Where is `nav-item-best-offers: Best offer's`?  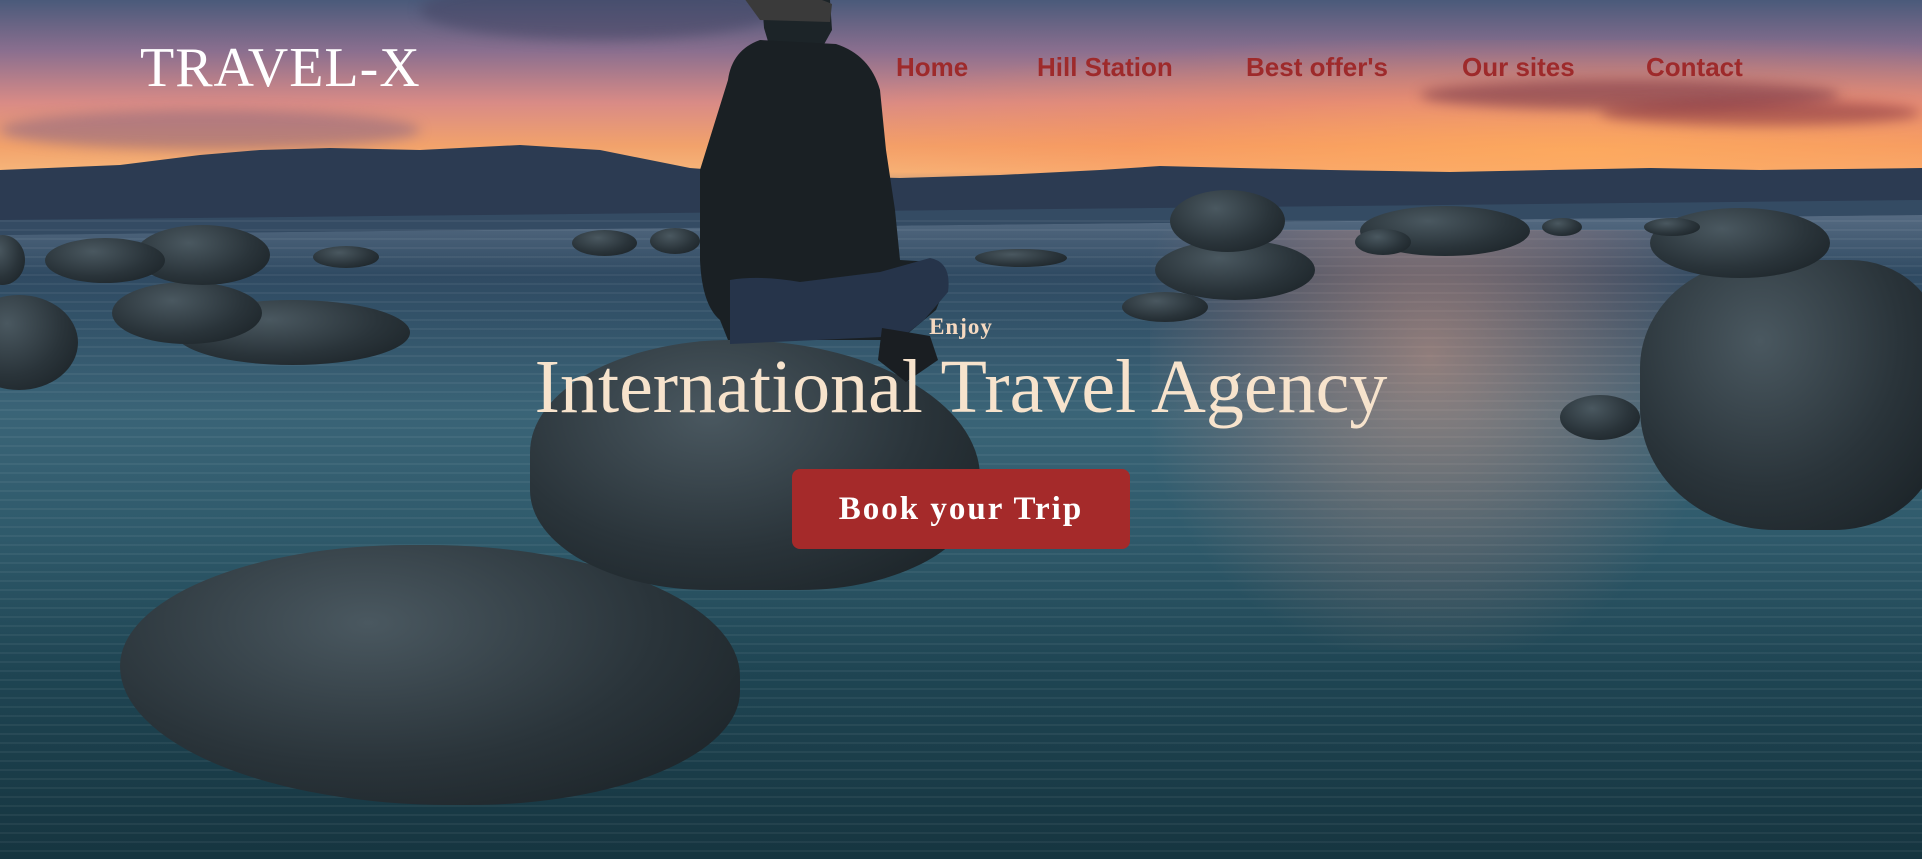
nav-item-best-offers: Best offer's is located at coordinates (1317, 67).